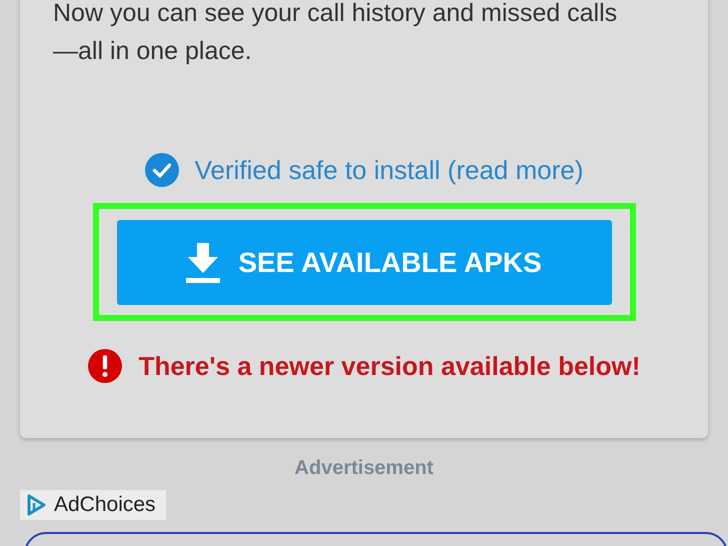  I want to click on check-circle-icon, so click(161, 170).